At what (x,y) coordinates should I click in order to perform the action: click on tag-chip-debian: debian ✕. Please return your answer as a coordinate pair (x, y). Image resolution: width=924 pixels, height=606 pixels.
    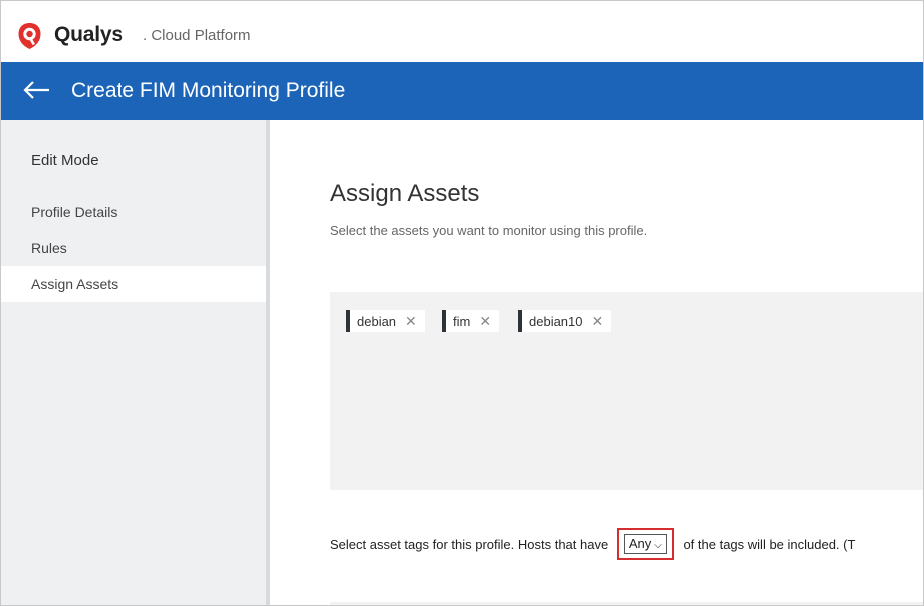
    Looking at the image, I should click on (385, 321).